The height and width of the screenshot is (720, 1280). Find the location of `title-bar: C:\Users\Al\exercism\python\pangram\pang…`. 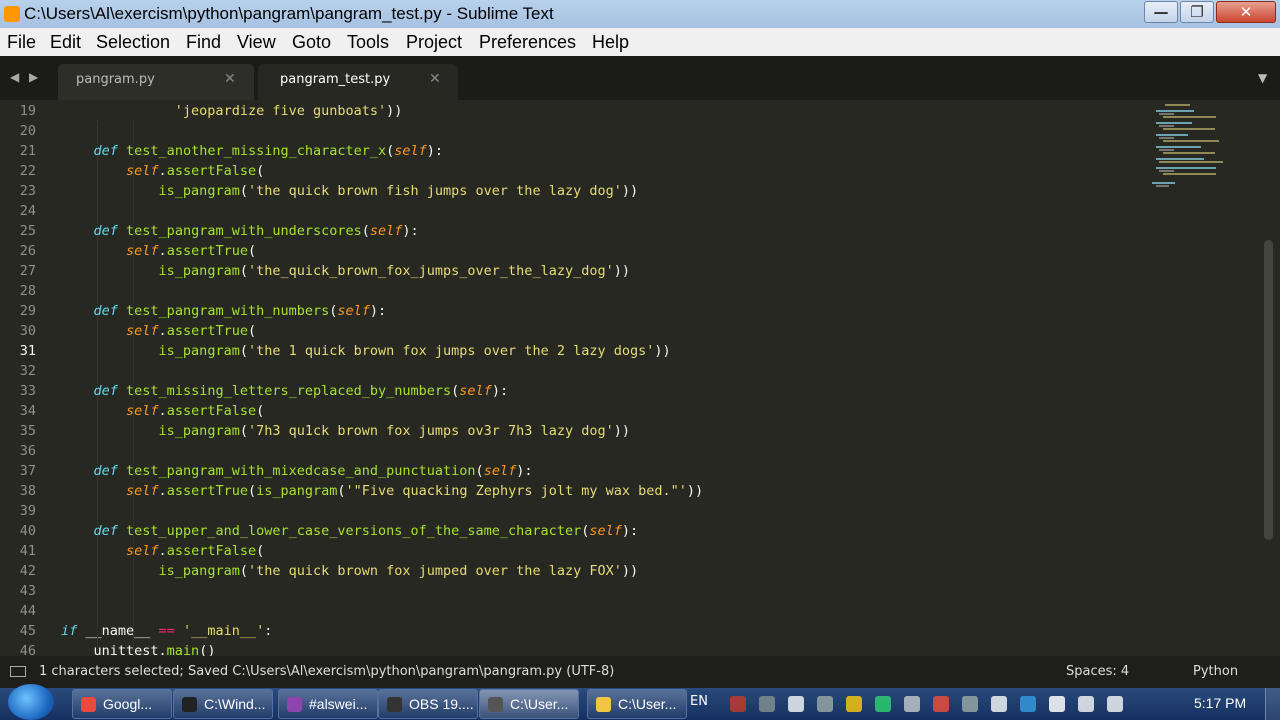

title-bar: C:\Users\Al\exercism\python\pangram\pang… is located at coordinates (640, 14).